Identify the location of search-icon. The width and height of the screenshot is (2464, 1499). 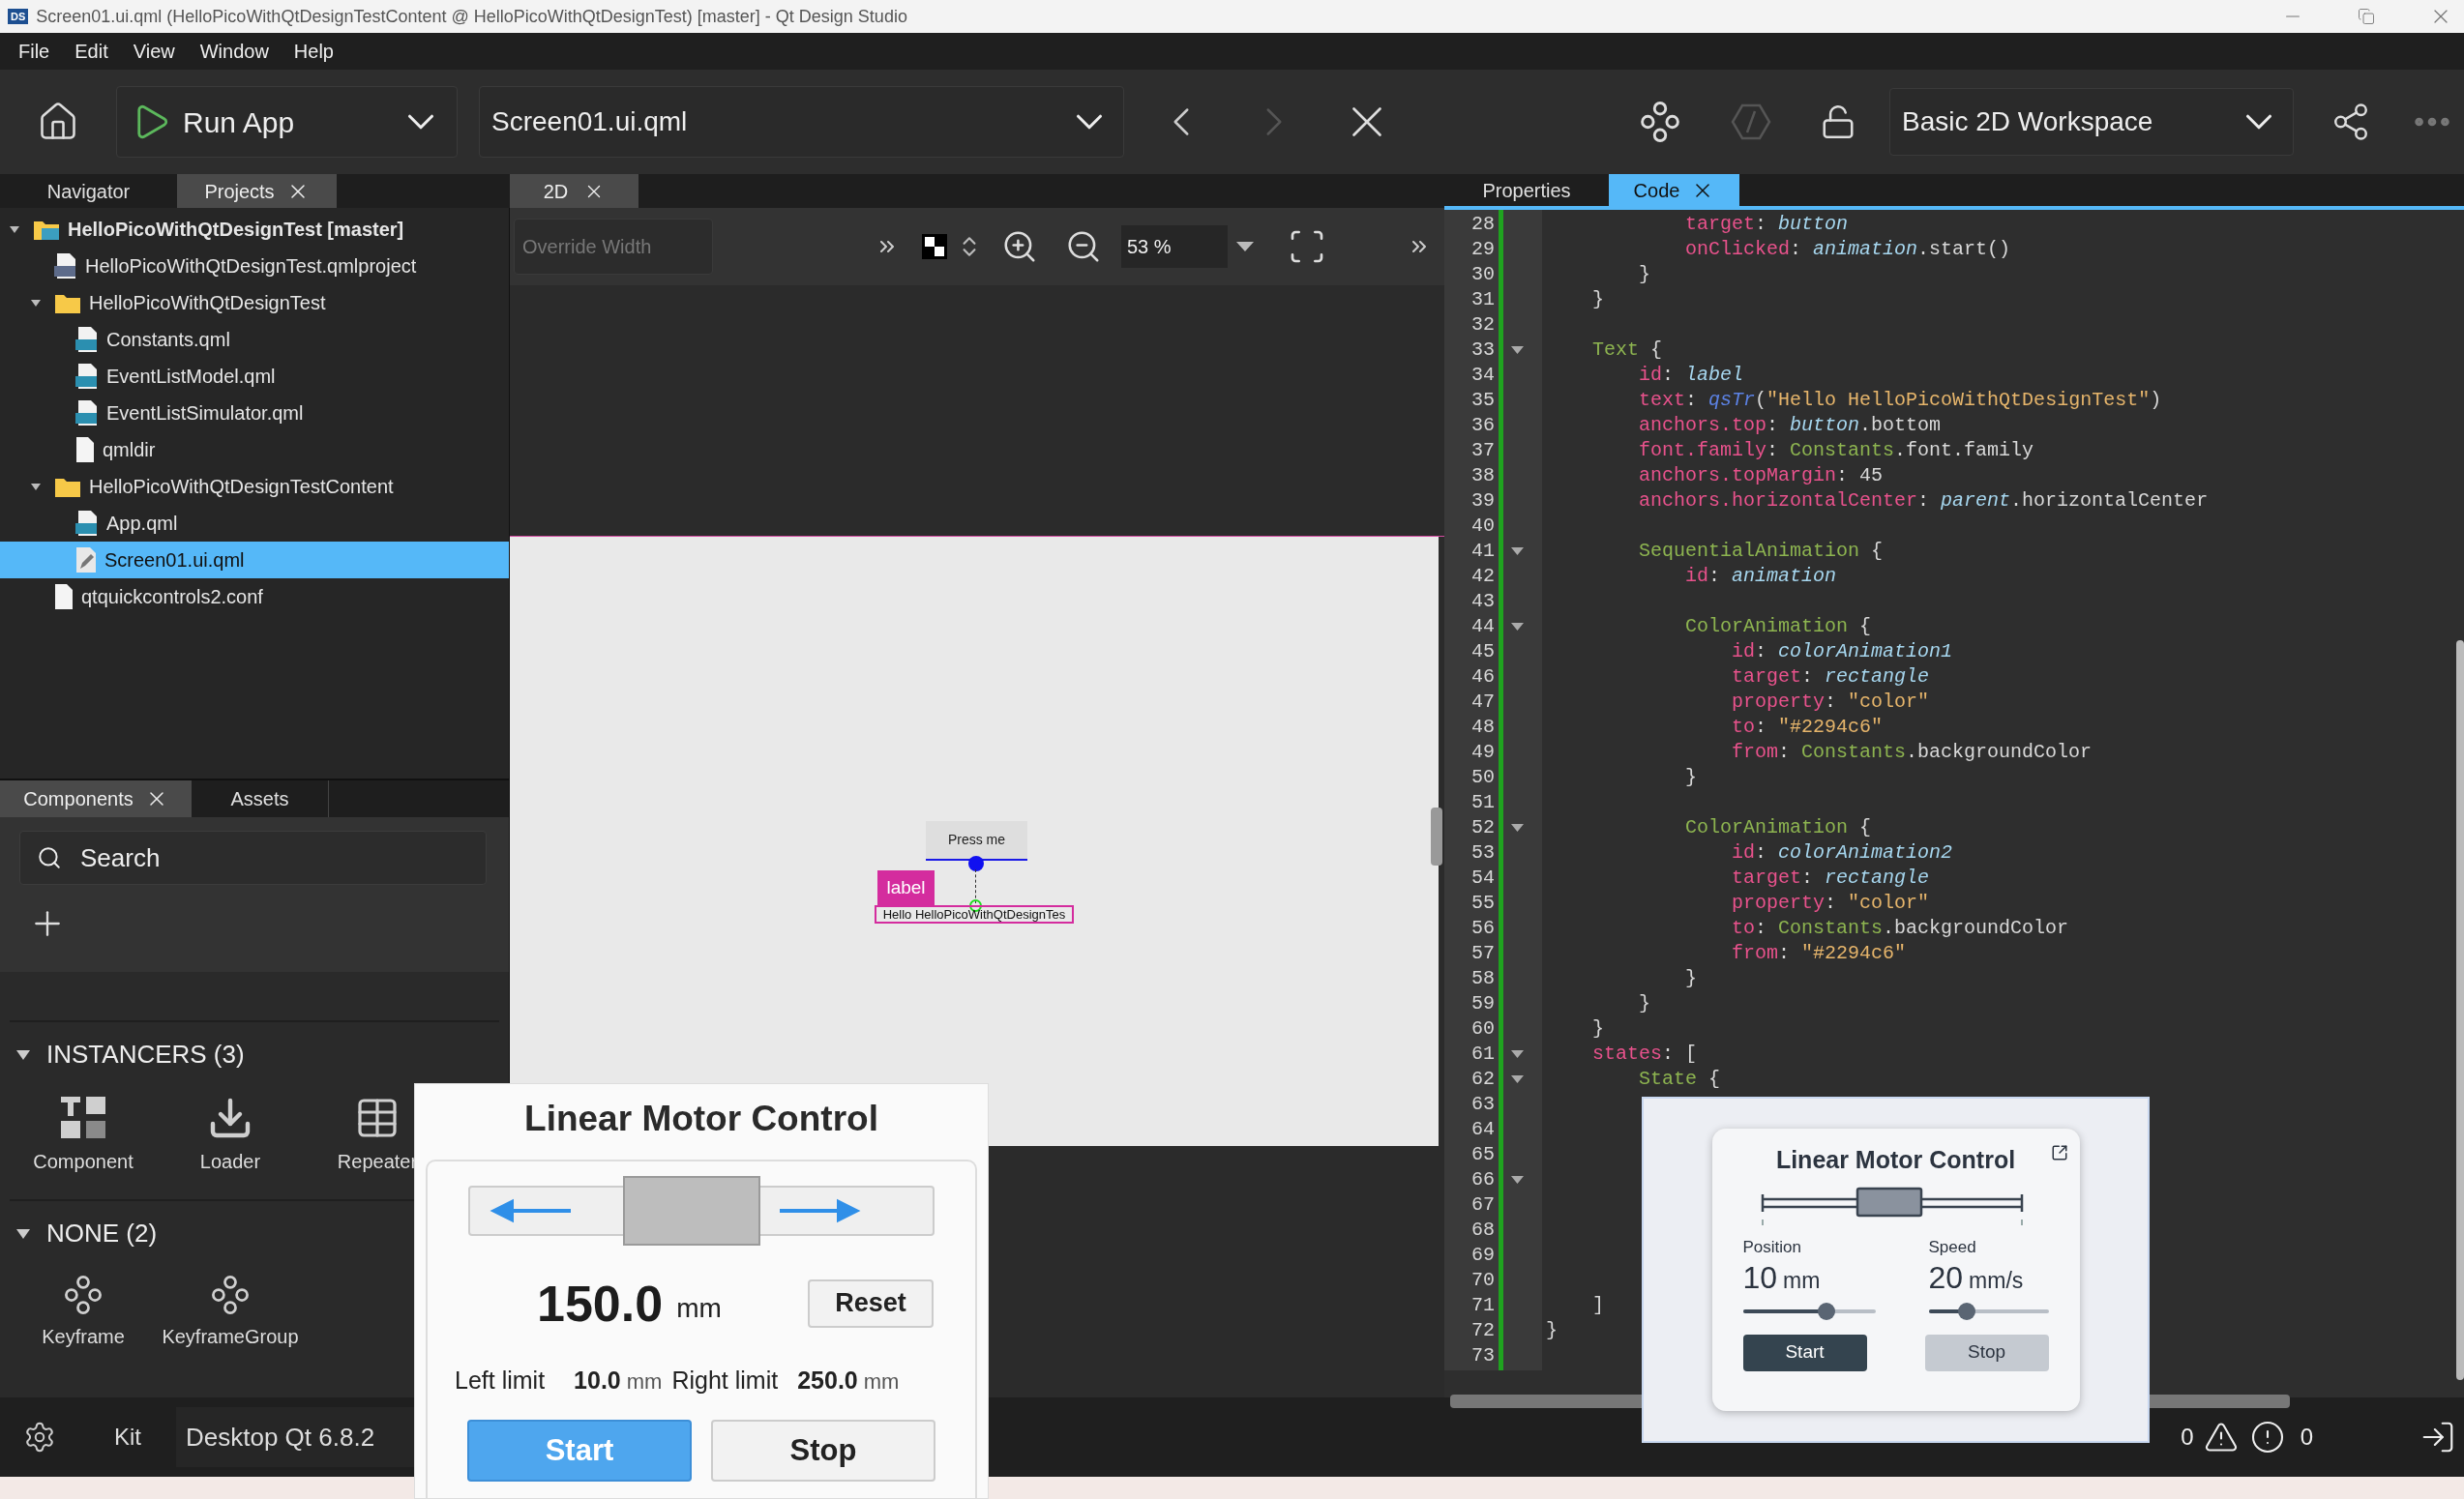
(49, 857).